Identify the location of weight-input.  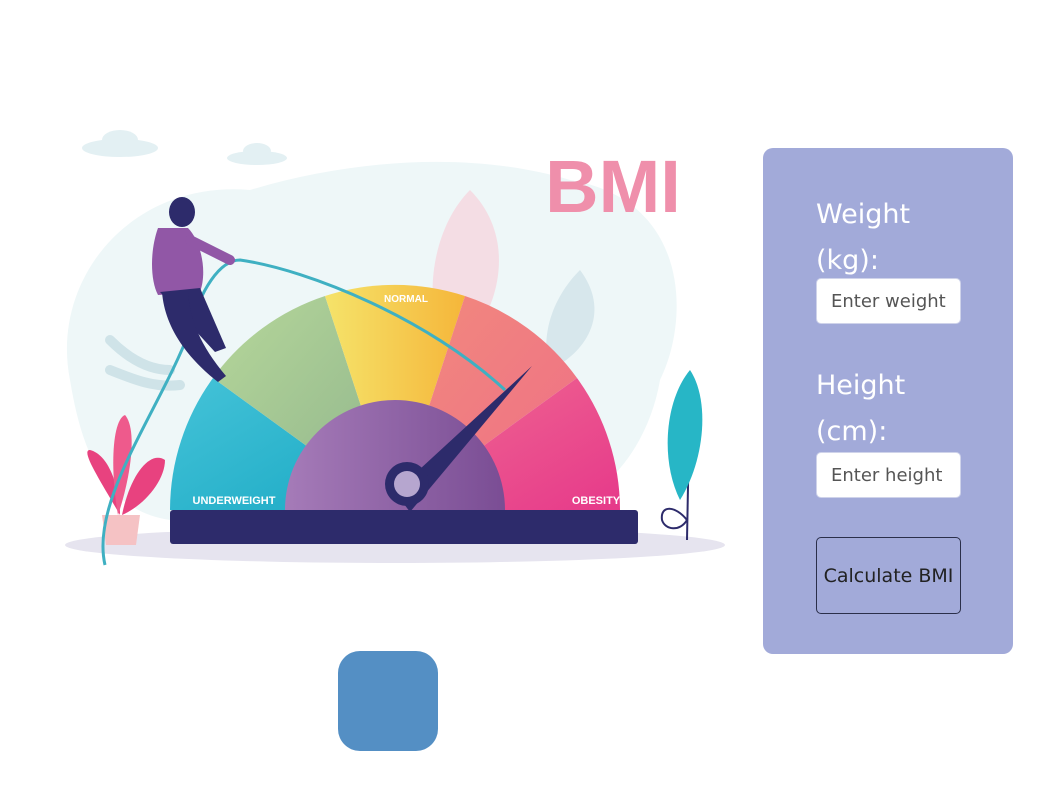
(888, 301).